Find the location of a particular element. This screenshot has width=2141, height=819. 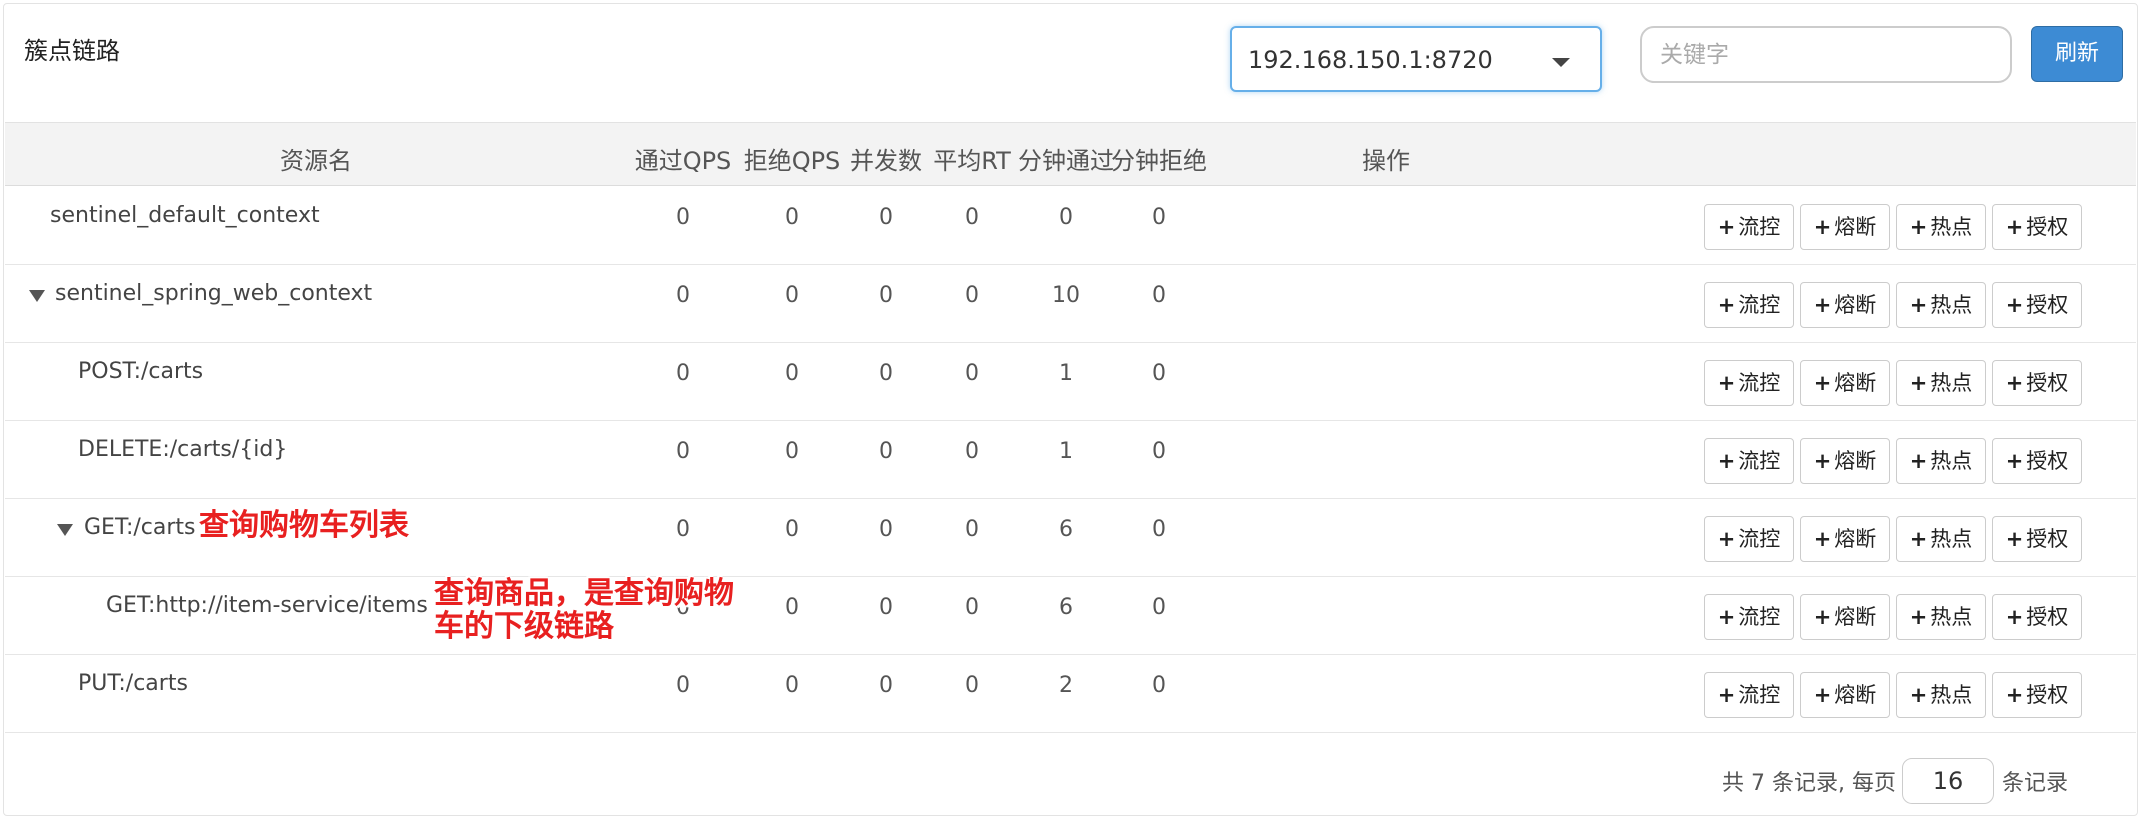

table-header: 资源名 通过QPS 拒绝QPS 并发数 平均RT 分钟通过 分钟拒绝 操作 is located at coordinates (1070, 154).